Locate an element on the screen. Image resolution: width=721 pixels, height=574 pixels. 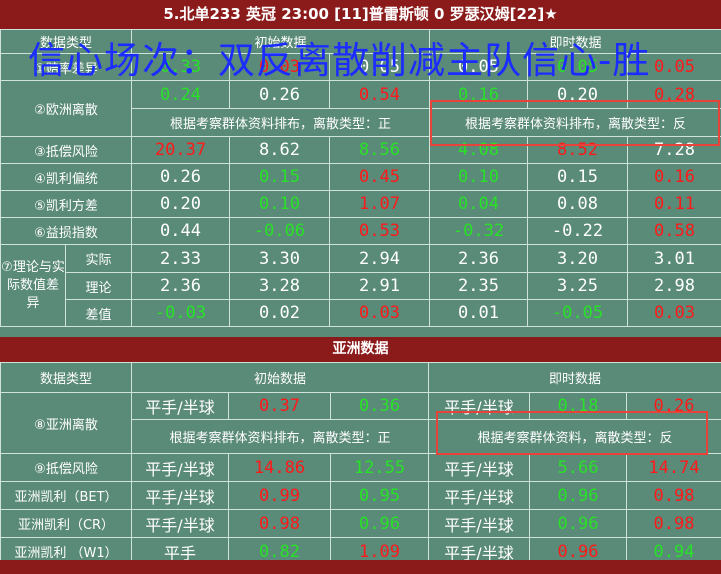
value-cell: -0.03 is located at coordinates (181, 313).